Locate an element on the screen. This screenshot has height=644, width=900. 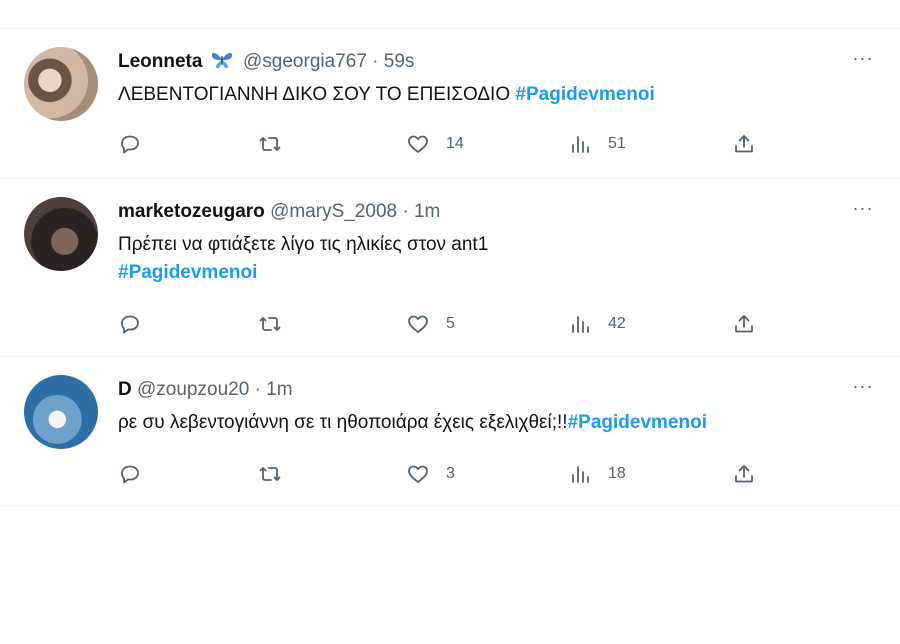
butterfly-icon is located at coordinates (221, 60).